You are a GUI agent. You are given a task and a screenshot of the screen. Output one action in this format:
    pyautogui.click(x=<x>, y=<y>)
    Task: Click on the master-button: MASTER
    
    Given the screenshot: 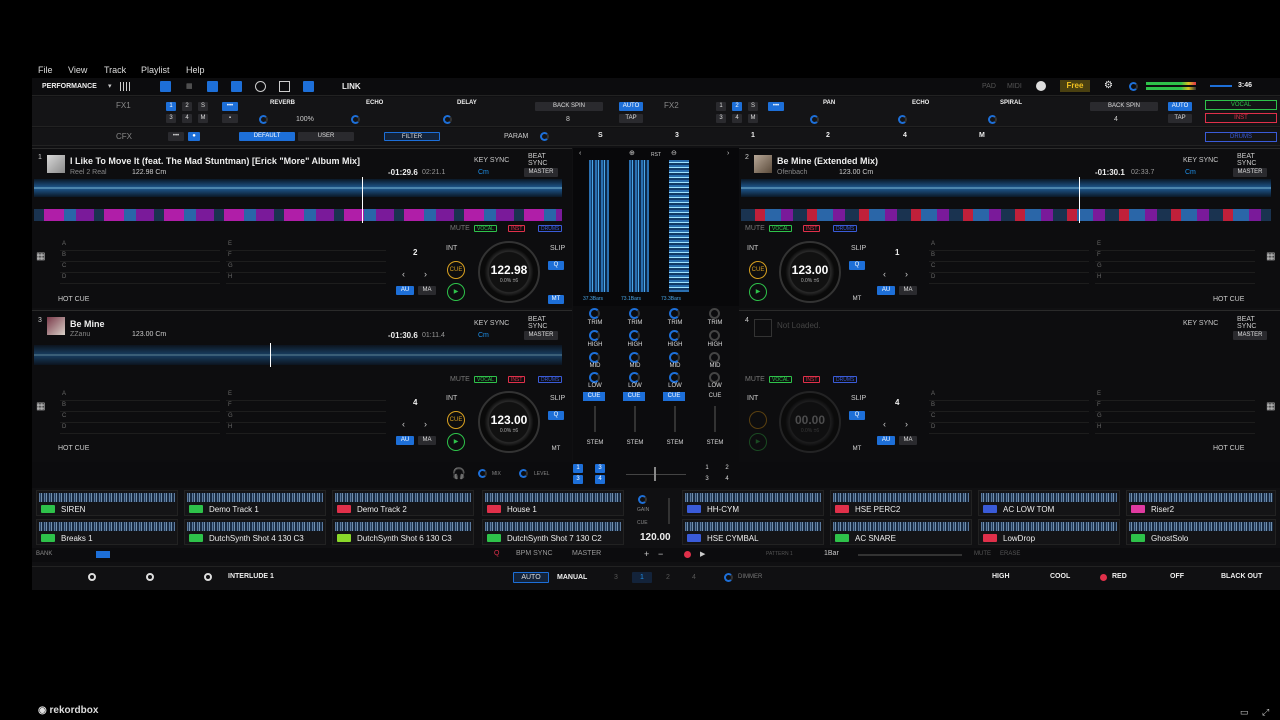 What is the action you would take?
    pyautogui.click(x=1250, y=335)
    